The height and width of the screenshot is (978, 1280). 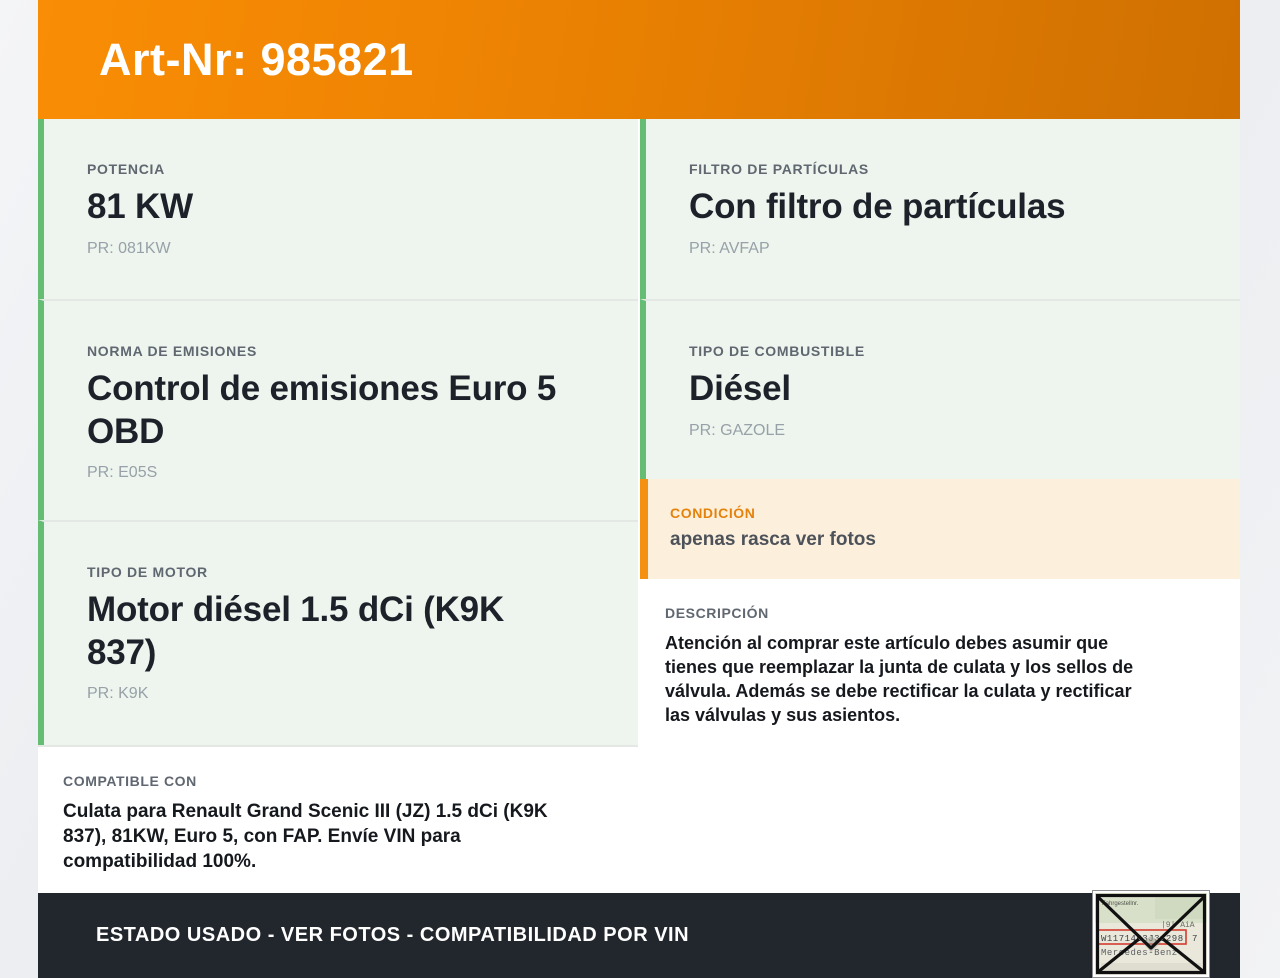 I want to click on card-tipo-combustible: TIPO DE COMBUSTIBLE Diésel PR: GAZOLE, so click(x=940, y=389).